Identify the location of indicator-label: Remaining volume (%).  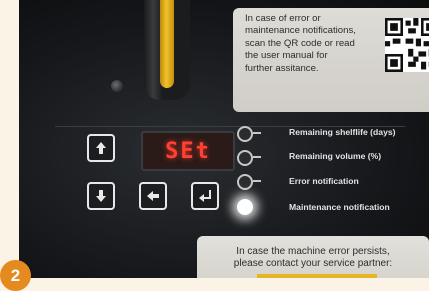
(335, 156).